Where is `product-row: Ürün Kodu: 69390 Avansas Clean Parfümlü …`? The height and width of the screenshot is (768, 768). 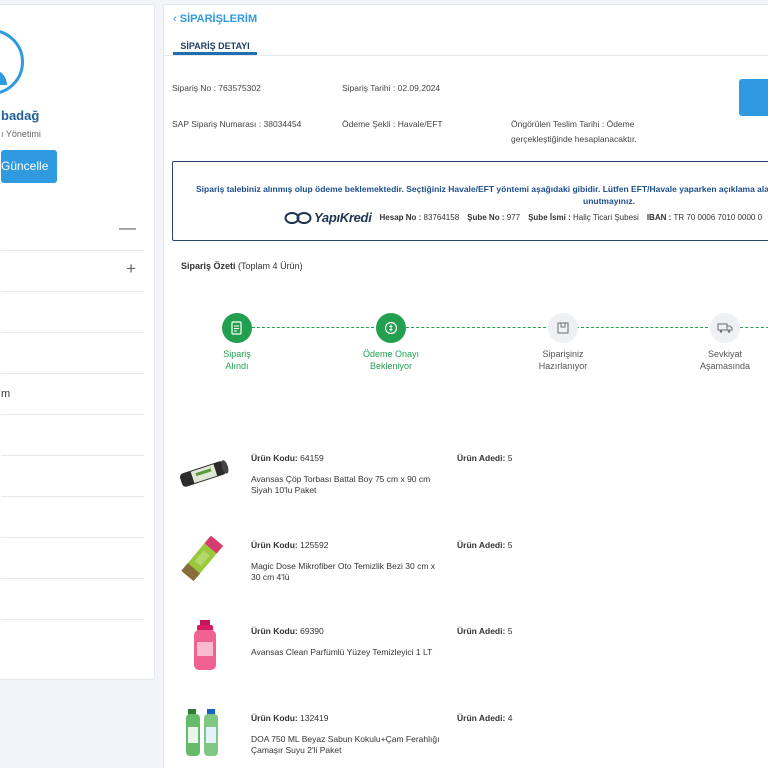
product-row: Ürün Kodu: 69390 Avansas Clean Parfümlü … is located at coordinates (466, 658).